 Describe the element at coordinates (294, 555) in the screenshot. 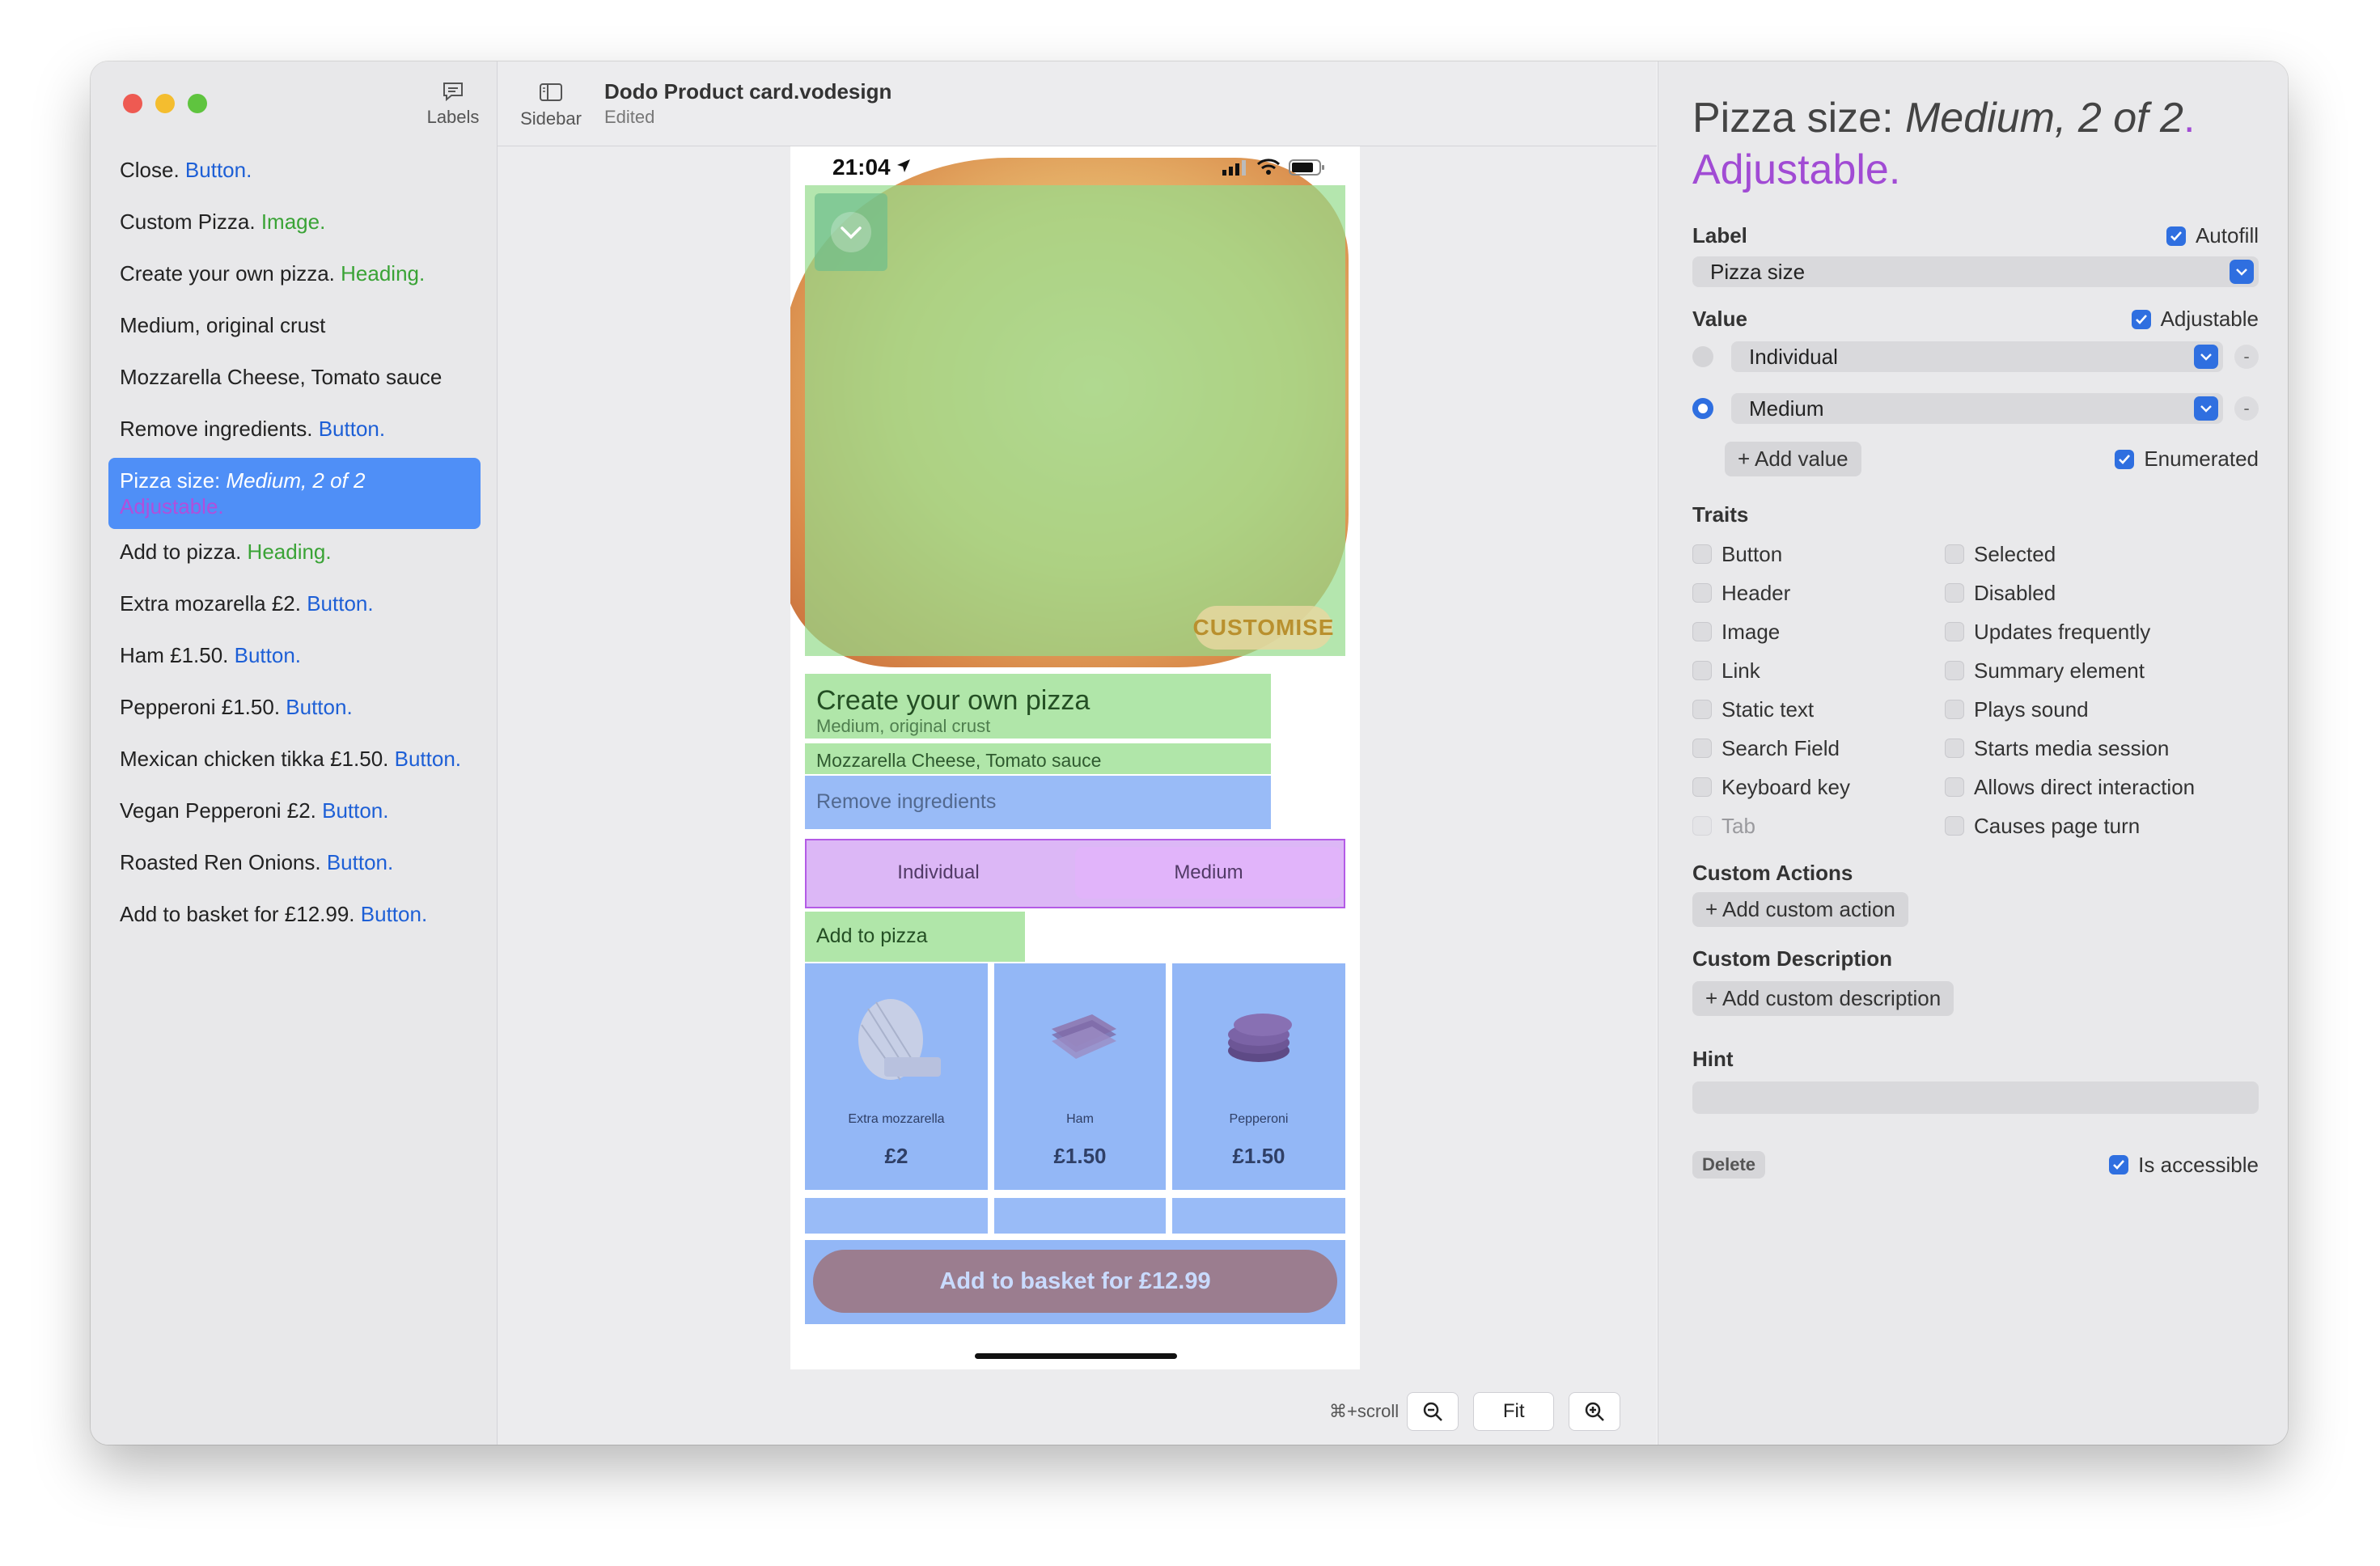

I see `element-list-item: Add to pizza. Heading.` at that location.